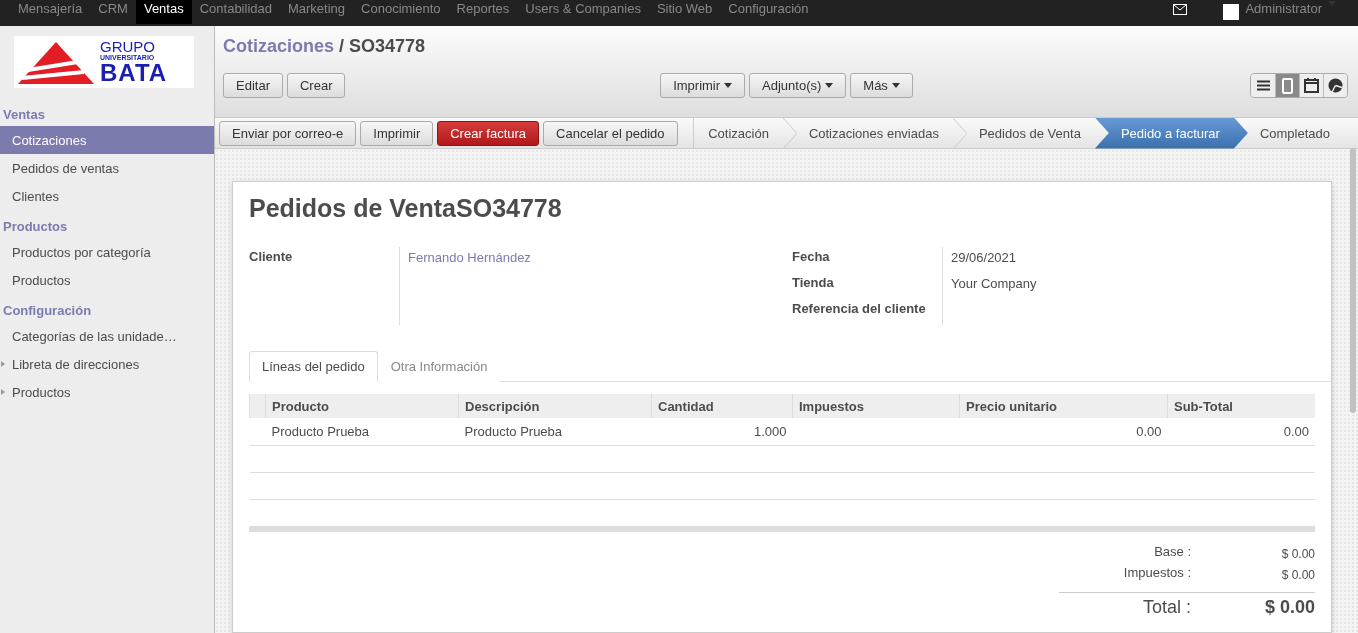 The height and width of the screenshot is (633, 1358). What do you see at coordinates (469, 257) in the screenshot?
I see `customer-link: Fernando Hernández` at bounding box center [469, 257].